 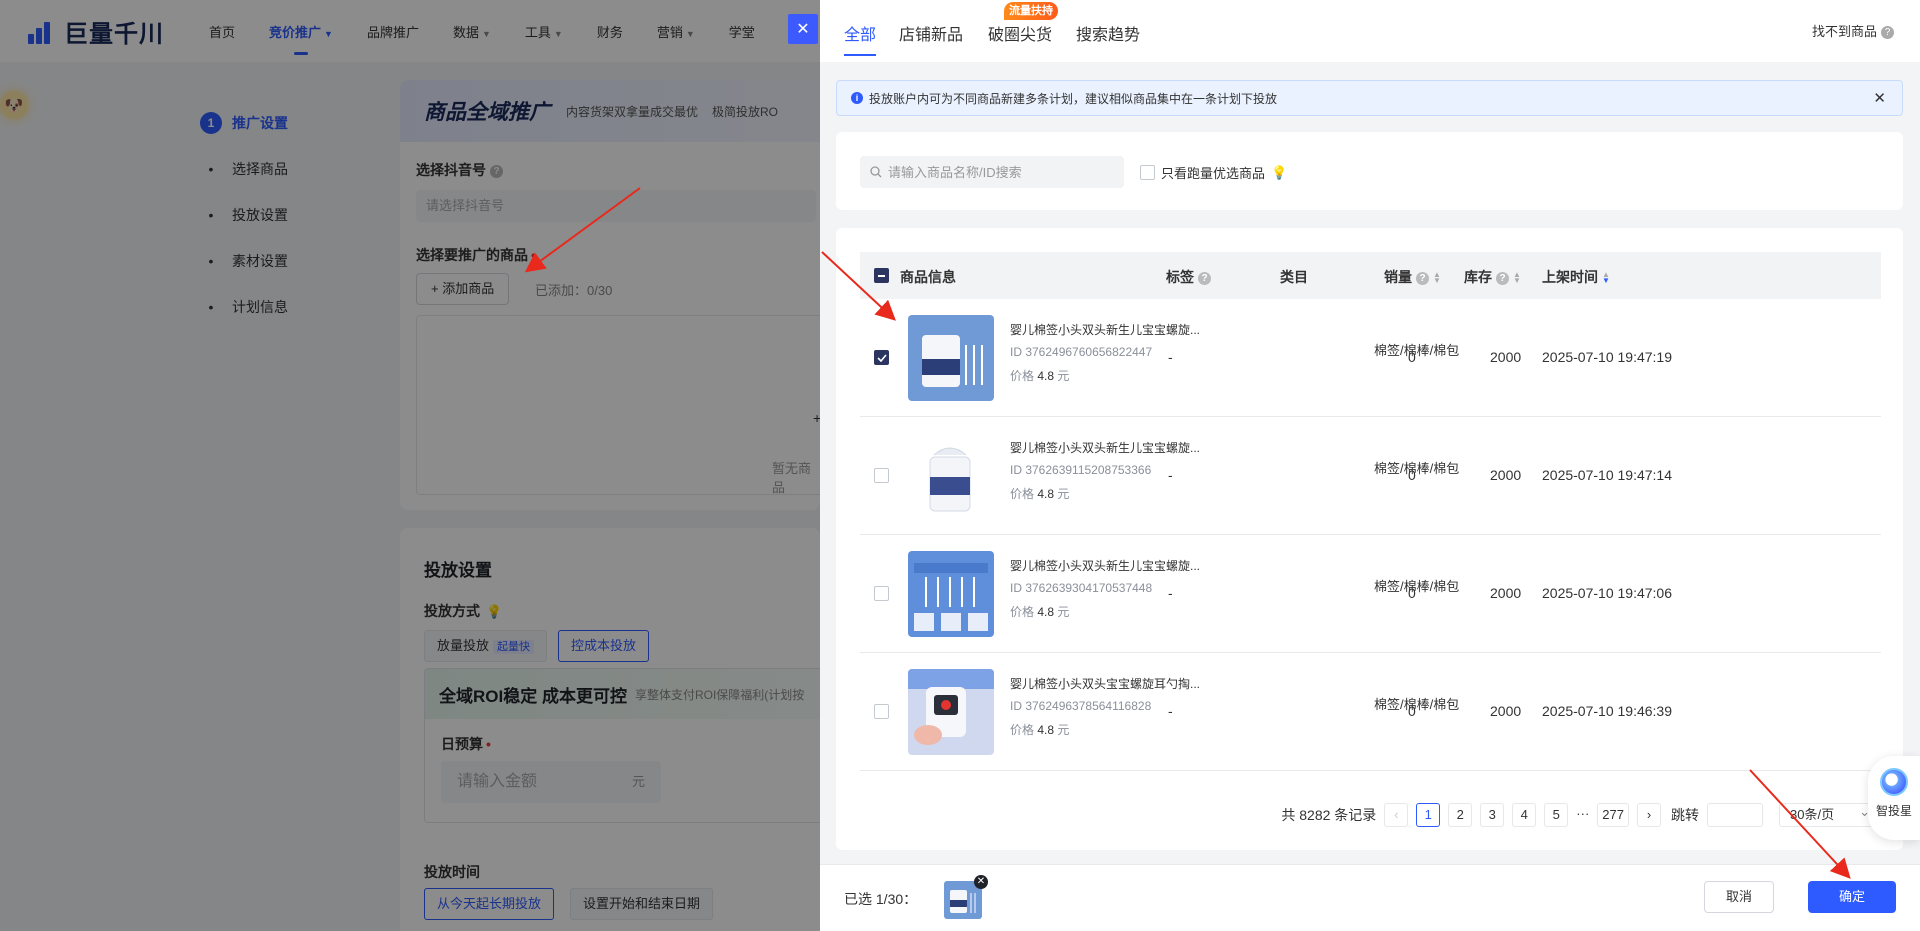 What do you see at coordinates (1329, 815) in the screenshot?
I see `total-records: 共 8282 条记录` at bounding box center [1329, 815].